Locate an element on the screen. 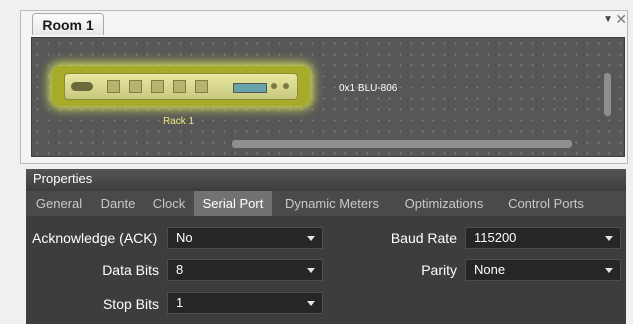 This screenshot has width=633, height=324. tab-clock: Clock is located at coordinates (169, 203).